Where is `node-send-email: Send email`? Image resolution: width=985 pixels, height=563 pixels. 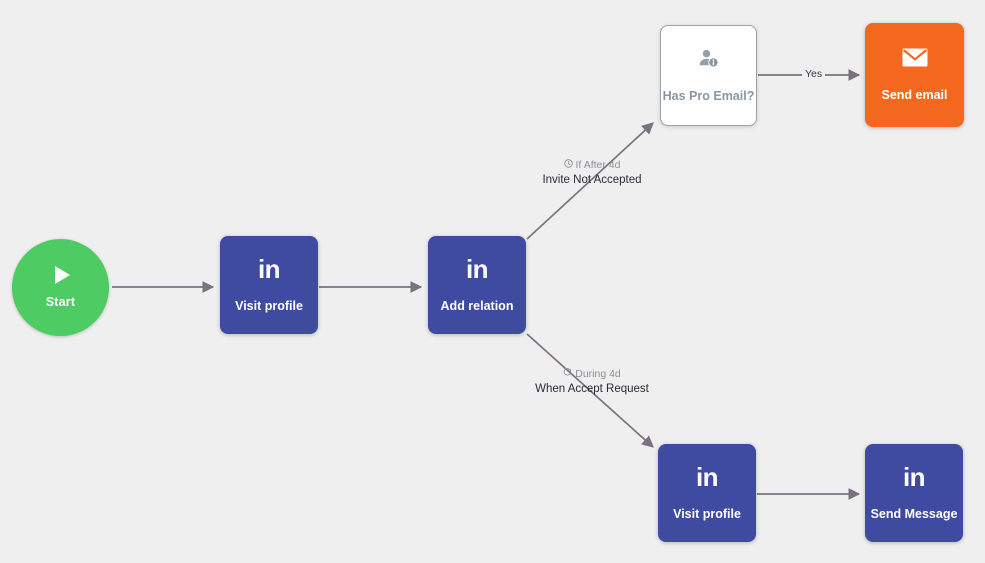
node-send-email: Send email is located at coordinates (914, 75).